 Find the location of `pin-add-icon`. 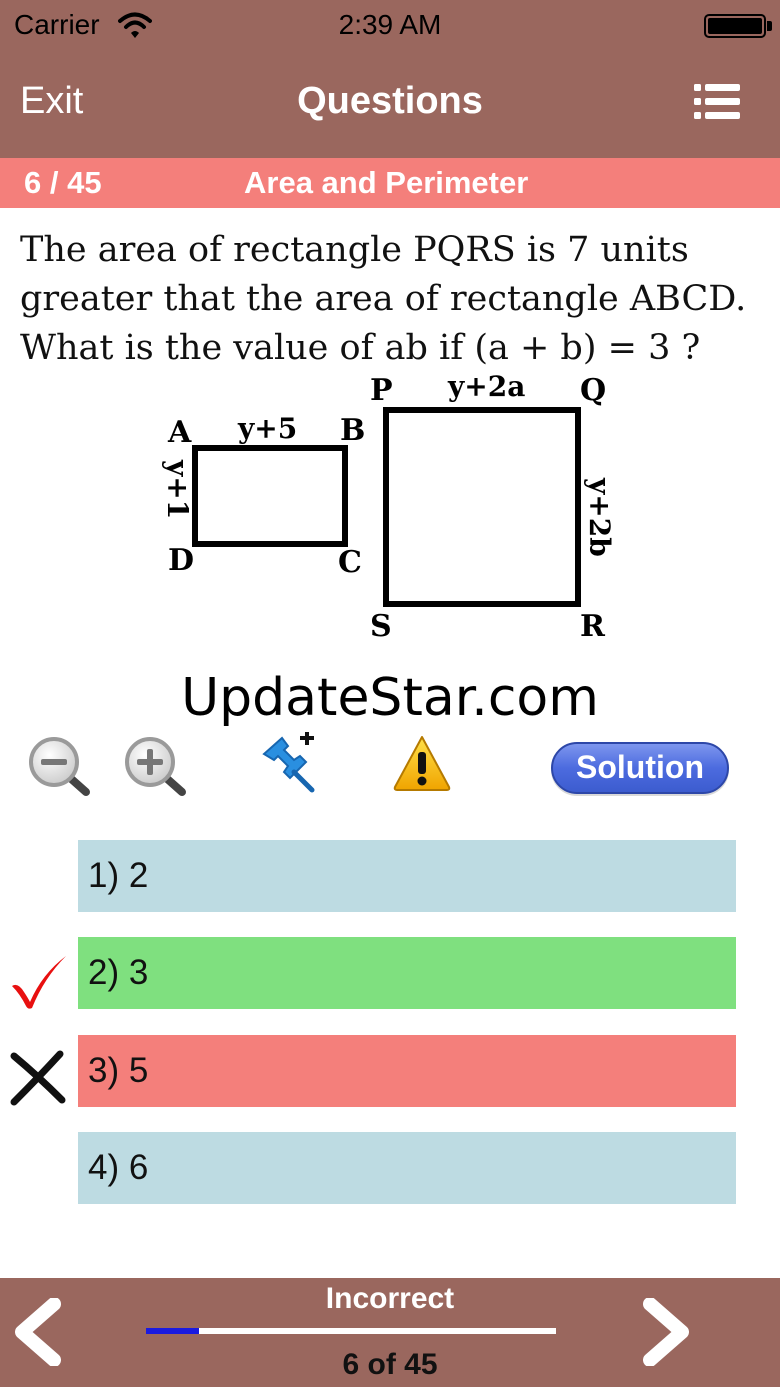

pin-add-icon is located at coordinates (290, 763).